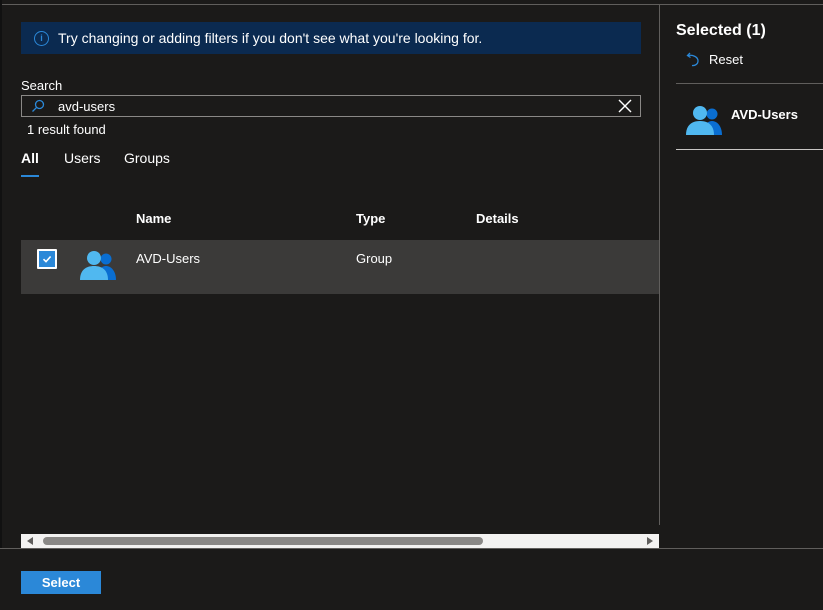 The height and width of the screenshot is (610, 823). Describe the element at coordinates (168, 258) in the screenshot. I see `row-name: AVD-Users` at that location.